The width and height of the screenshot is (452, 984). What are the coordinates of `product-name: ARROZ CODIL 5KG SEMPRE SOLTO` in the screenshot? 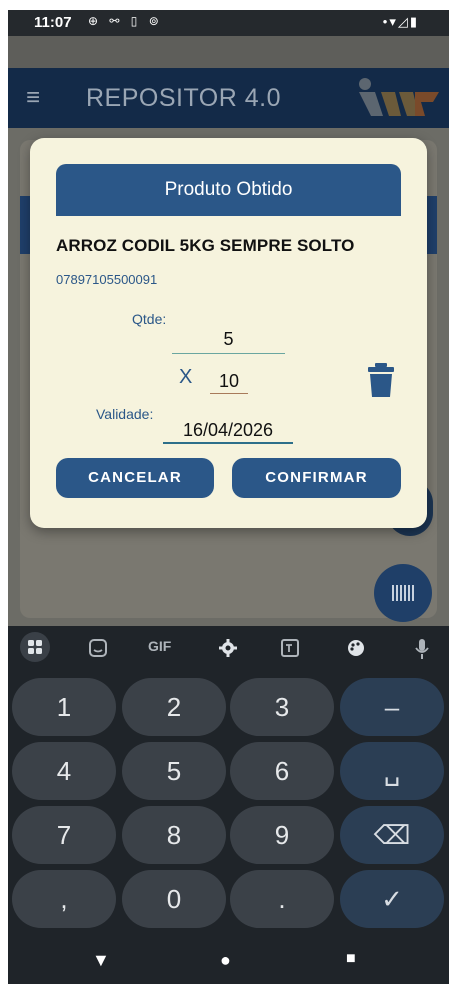 It's located at (205, 245).